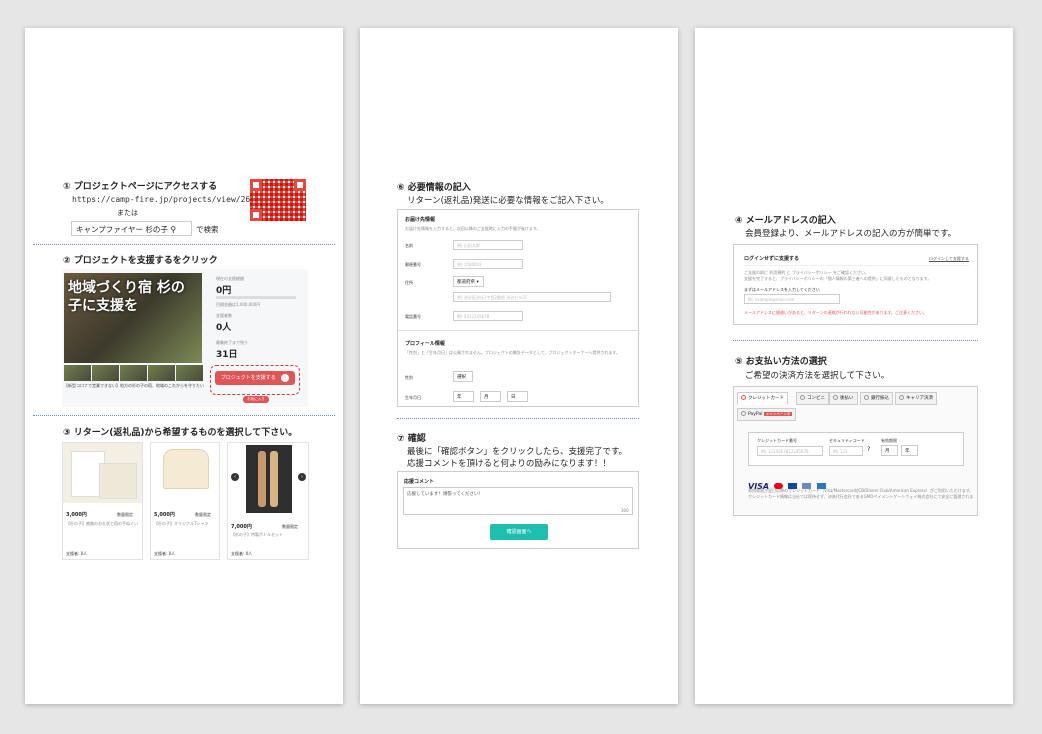  Describe the element at coordinates (812, 398) in the screenshot. I see `tab-convenience: コンビニ` at that location.